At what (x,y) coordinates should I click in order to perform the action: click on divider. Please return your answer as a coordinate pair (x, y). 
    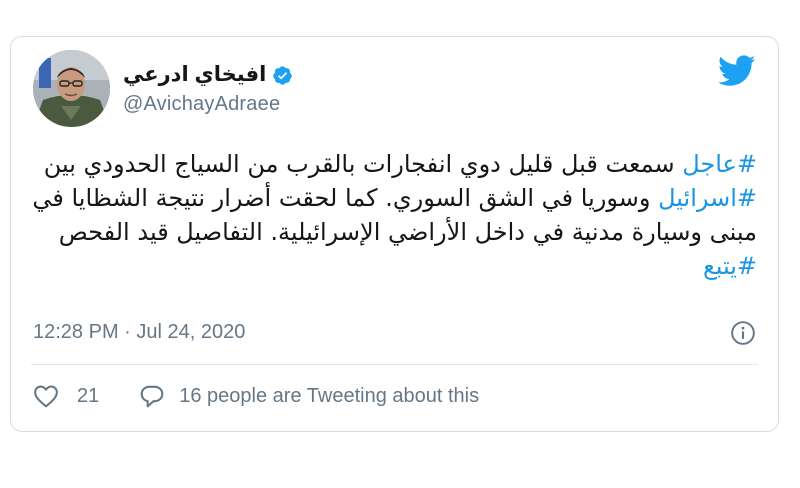
    Looking at the image, I should click on (394, 364).